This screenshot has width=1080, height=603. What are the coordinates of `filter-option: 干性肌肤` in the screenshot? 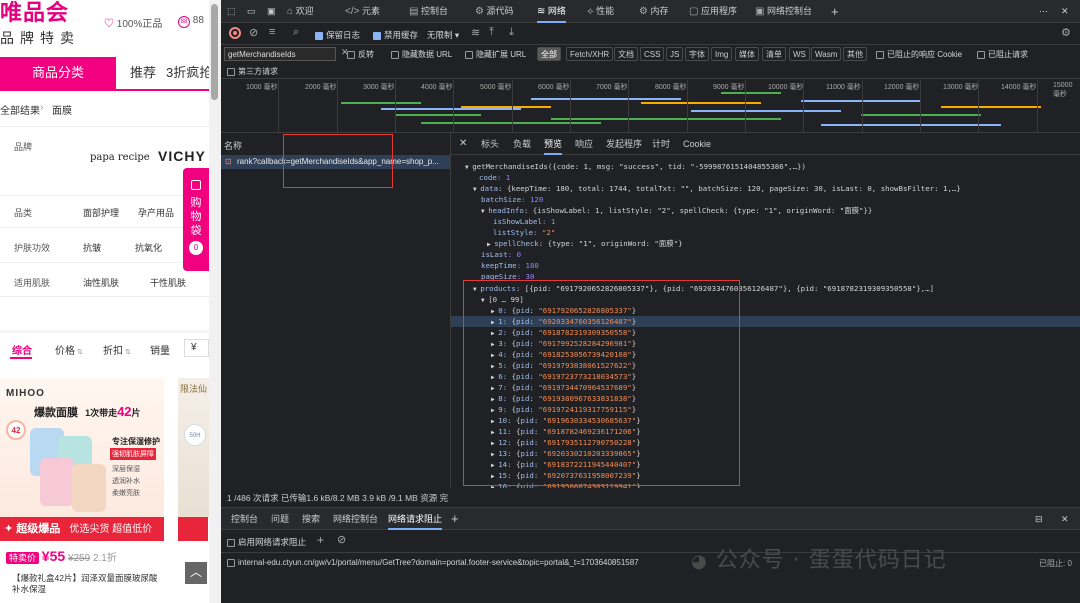 It's located at (168, 282).